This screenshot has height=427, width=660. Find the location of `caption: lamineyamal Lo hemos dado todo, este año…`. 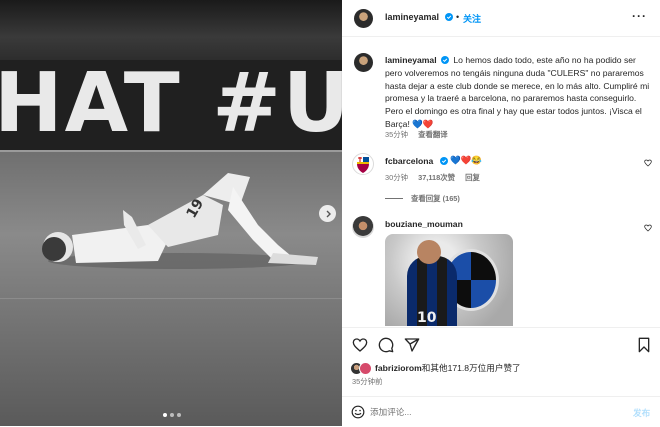

caption: lamineyamal Lo hemos dado todo, este año… is located at coordinates (519, 92).